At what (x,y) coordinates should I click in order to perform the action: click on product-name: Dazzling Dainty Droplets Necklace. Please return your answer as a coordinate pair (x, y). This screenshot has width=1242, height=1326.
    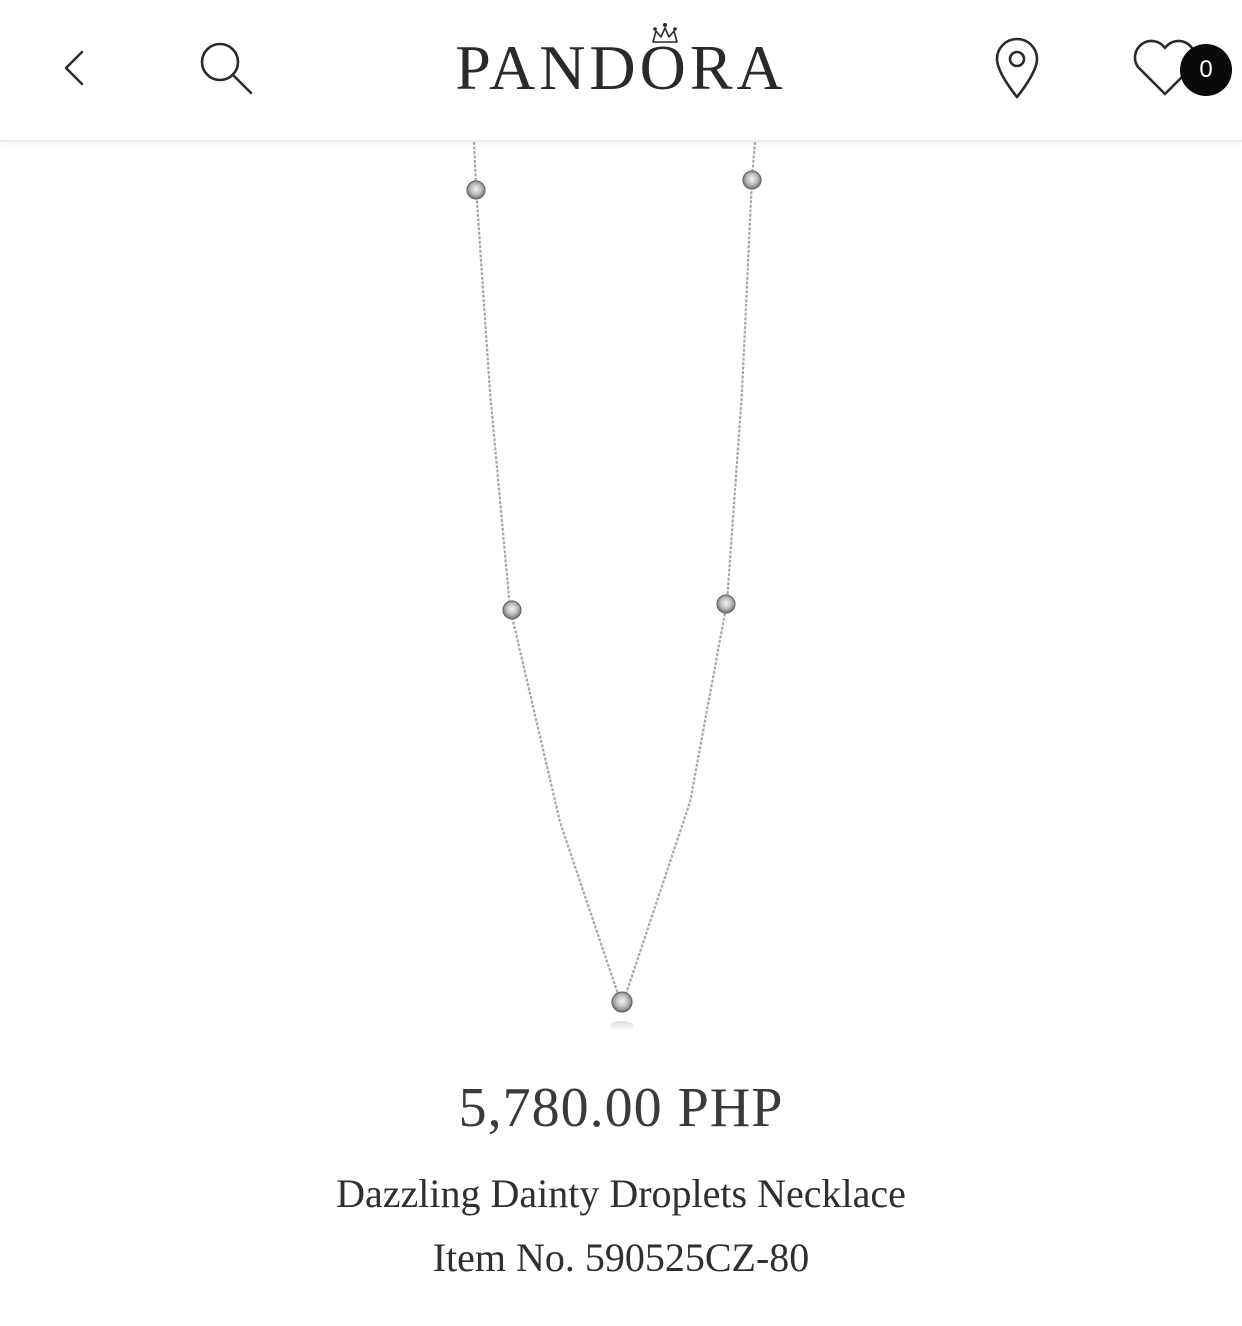
    Looking at the image, I should click on (621, 1193).